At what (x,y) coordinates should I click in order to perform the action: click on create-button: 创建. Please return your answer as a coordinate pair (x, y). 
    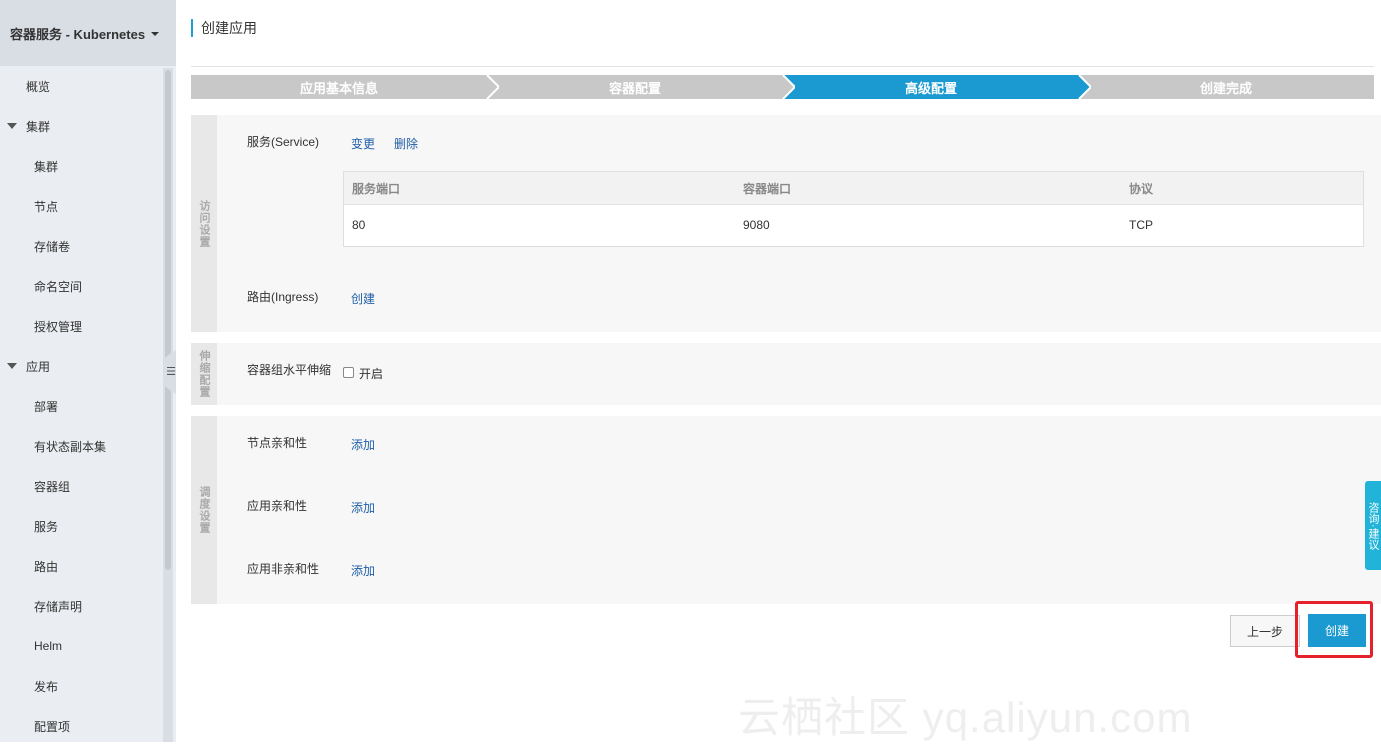
    Looking at the image, I should click on (1337, 630).